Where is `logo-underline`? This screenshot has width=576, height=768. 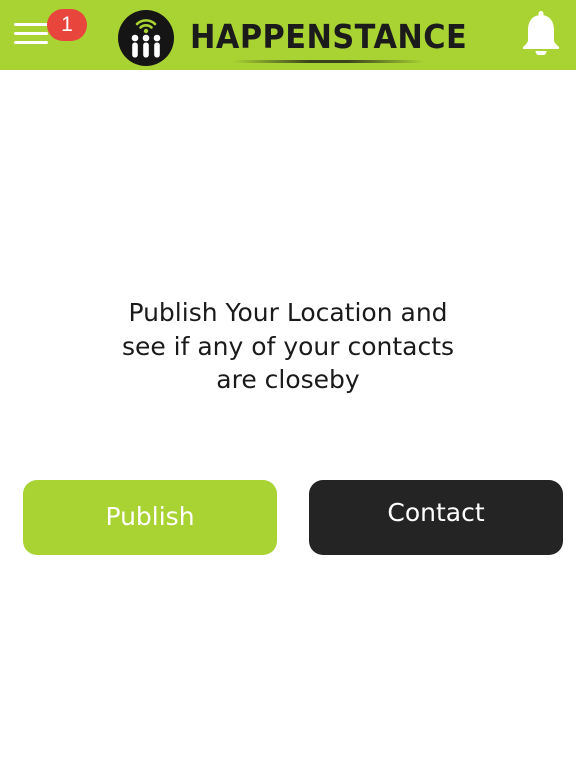
logo-underline is located at coordinates (329, 61).